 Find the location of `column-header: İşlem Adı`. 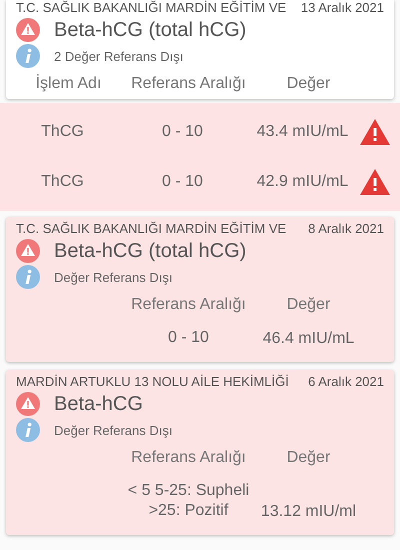

column-header: İşlem Adı is located at coordinates (68, 84).